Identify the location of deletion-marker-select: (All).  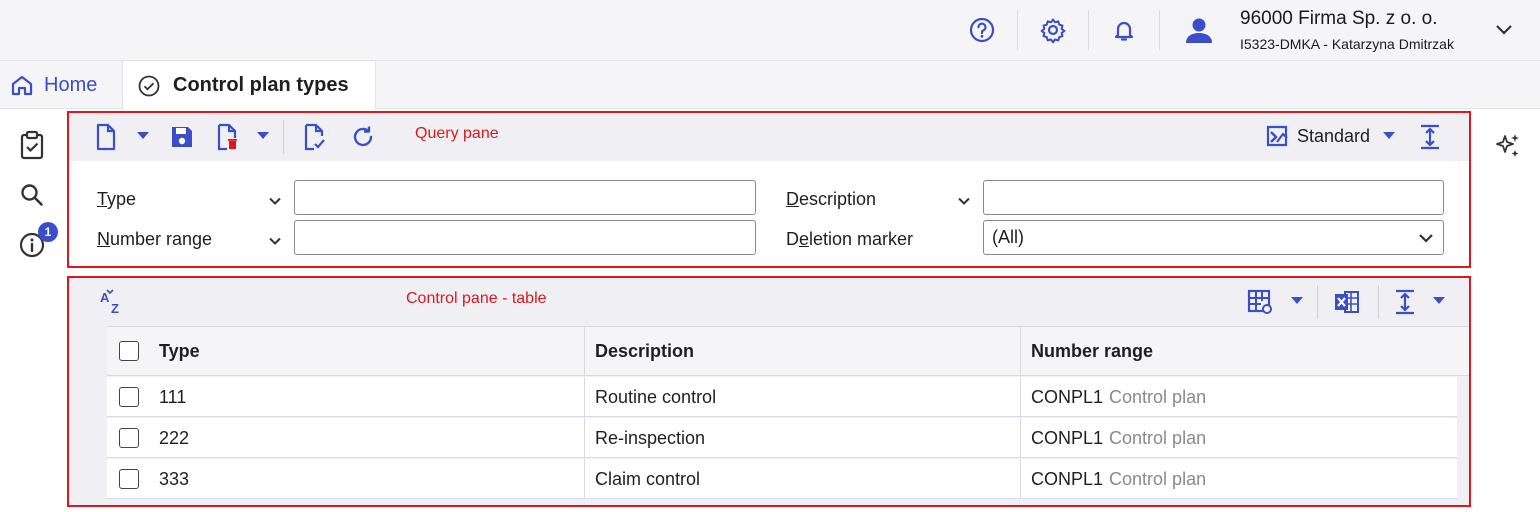
(1213, 237).